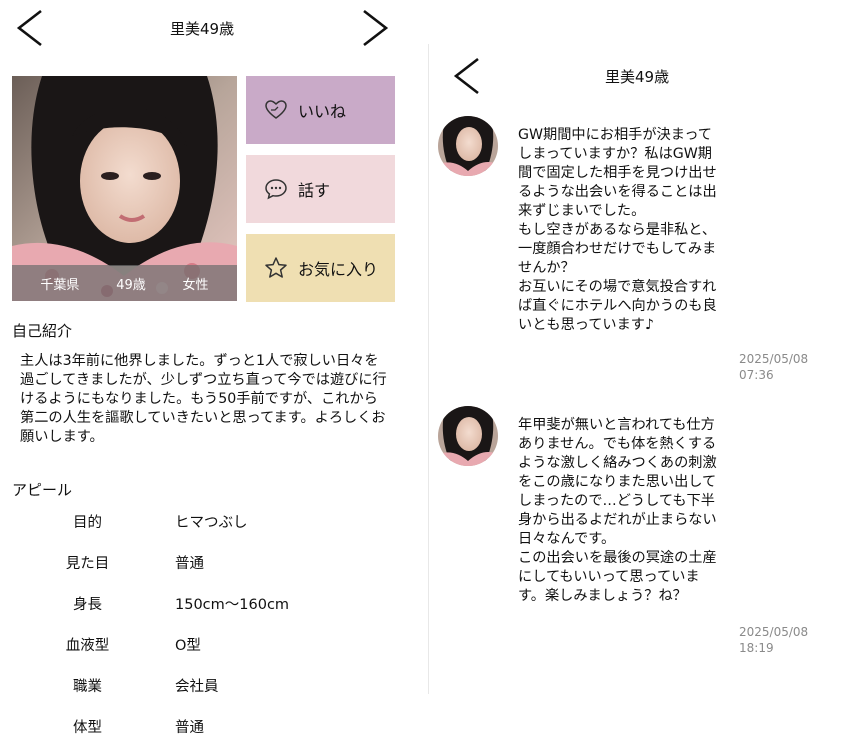  I want to click on back-arrow-icon, so click(30, 28).